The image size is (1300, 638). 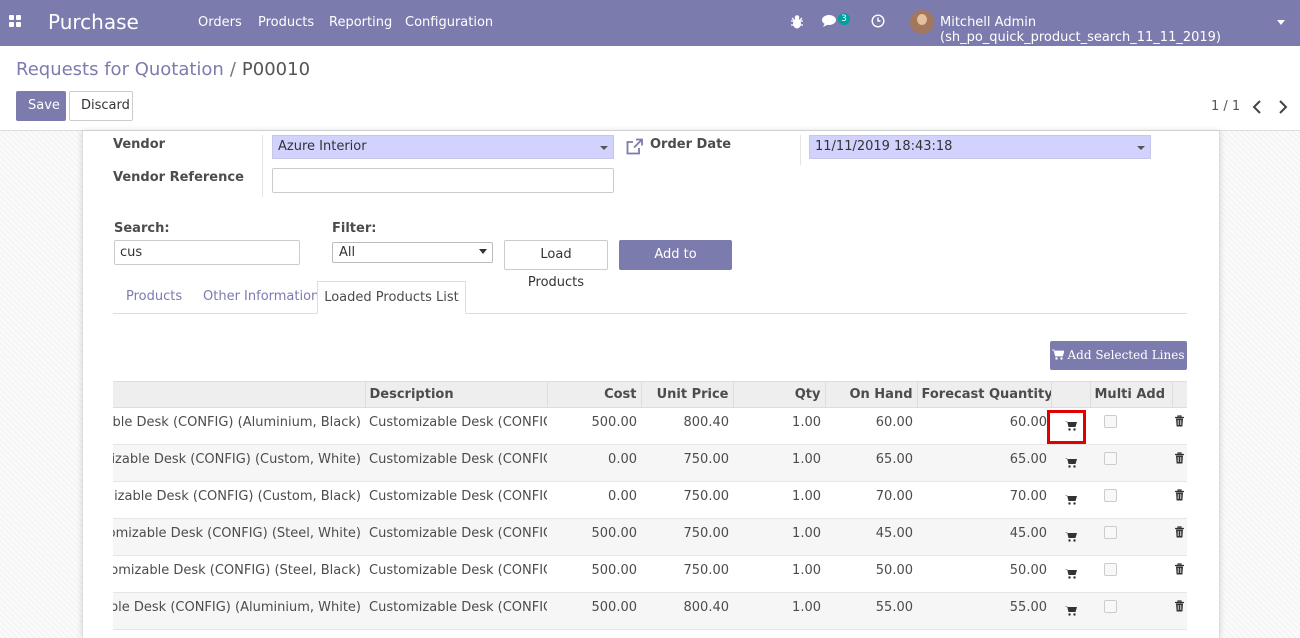 What do you see at coordinates (980, 147) in the screenshot?
I see `order-date-input: 11/11/2019 18:43:18` at bounding box center [980, 147].